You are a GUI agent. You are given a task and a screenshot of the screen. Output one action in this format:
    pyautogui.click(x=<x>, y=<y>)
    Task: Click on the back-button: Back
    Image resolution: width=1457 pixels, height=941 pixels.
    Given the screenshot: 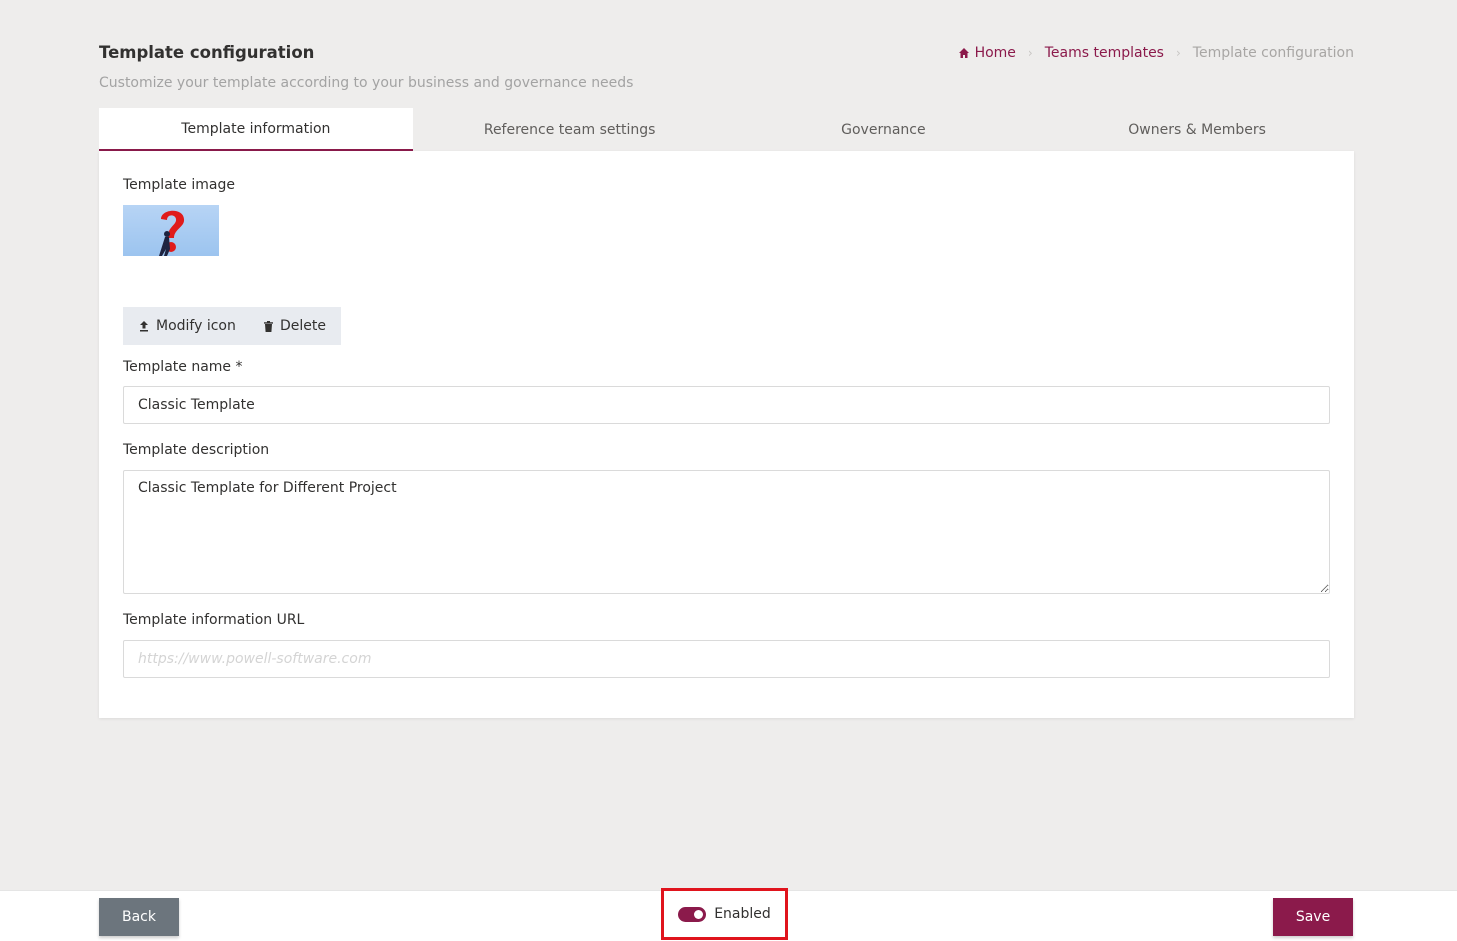 What is the action you would take?
    pyautogui.click(x=139, y=917)
    